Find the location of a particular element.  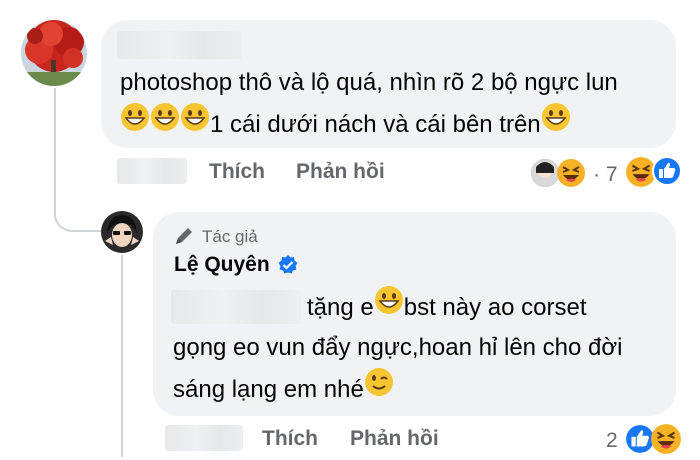

pen-icon is located at coordinates (184, 238).